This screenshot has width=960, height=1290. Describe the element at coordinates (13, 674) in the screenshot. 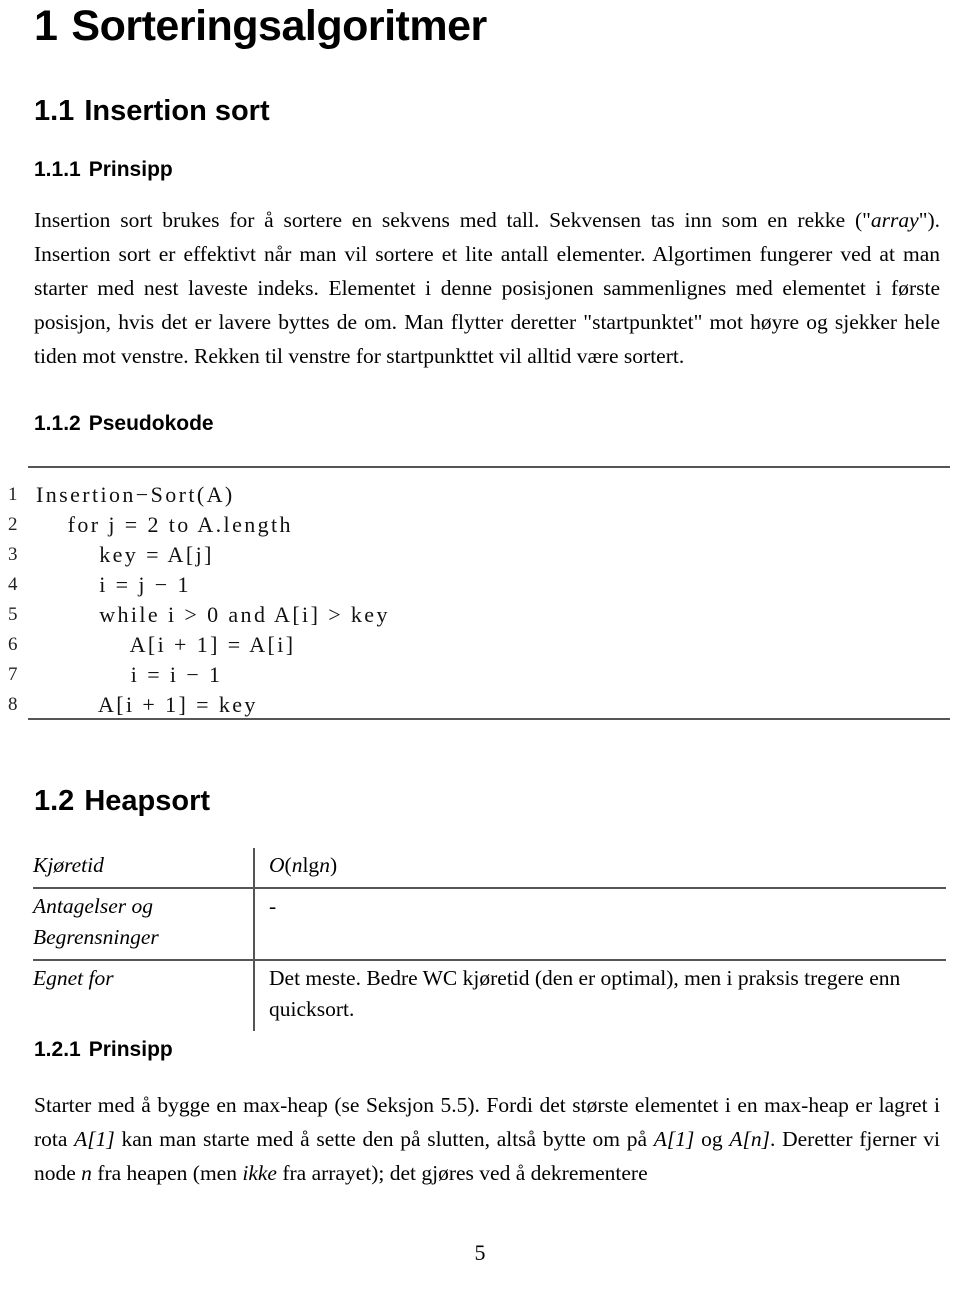

I see `code-line-number: 7` at that location.